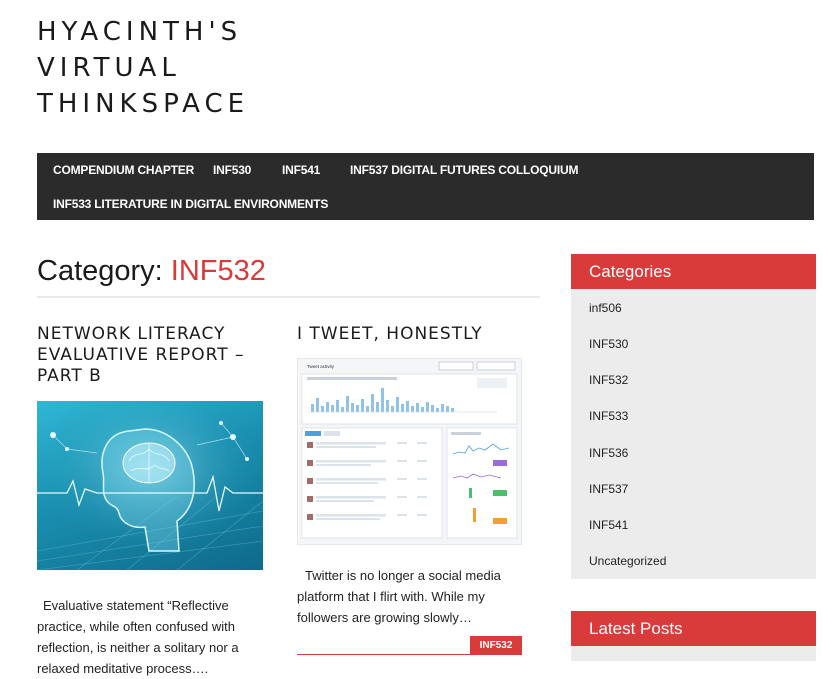 The image size is (823, 679). What do you see at coordinates (288, 297) in the screenshot?
I see `title-divider` at bounding box center [288, 297].